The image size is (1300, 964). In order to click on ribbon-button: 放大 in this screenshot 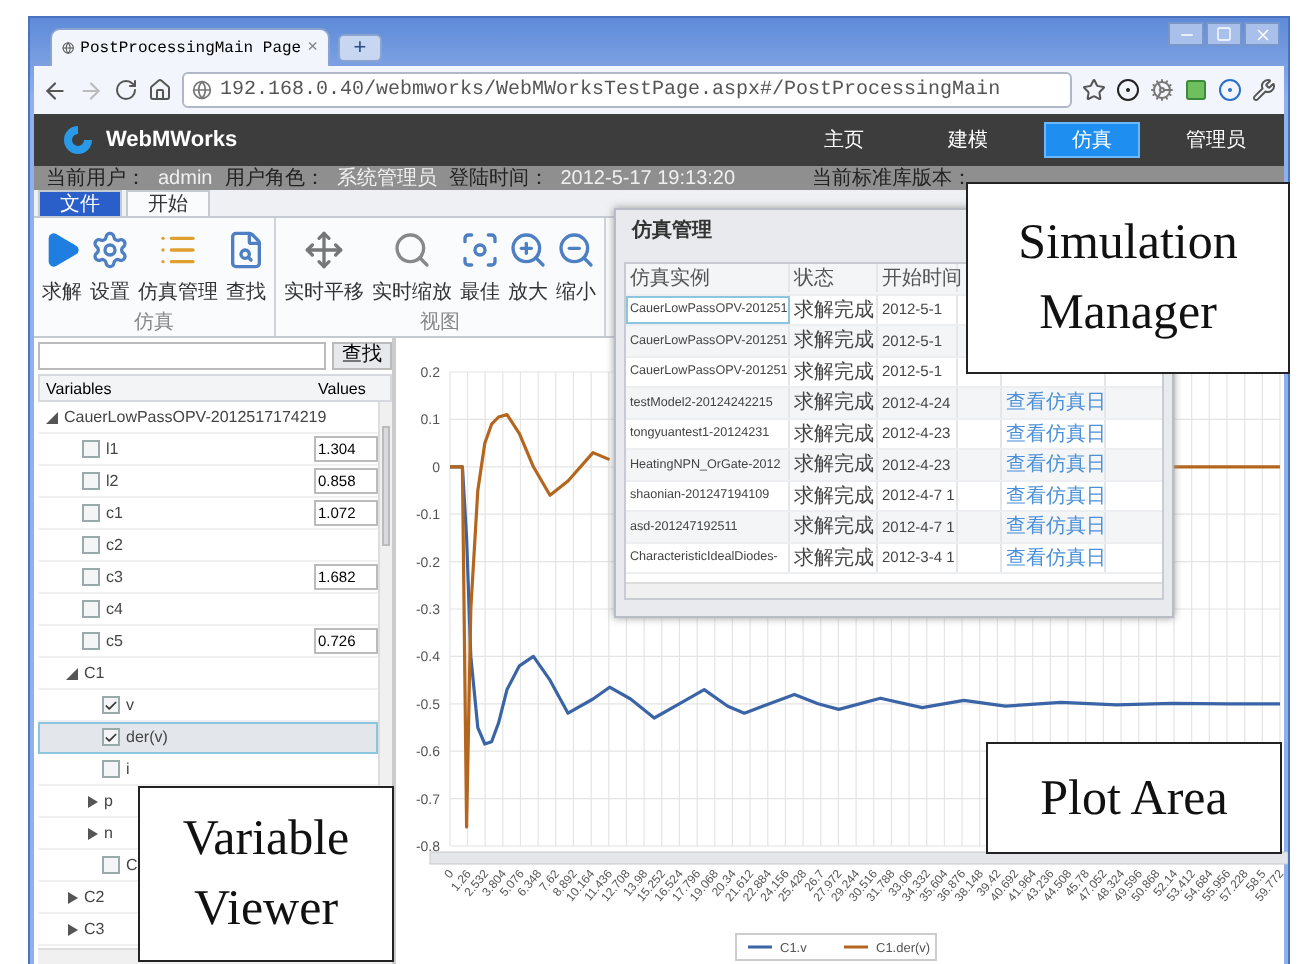, I will do `click(528, 267)`.